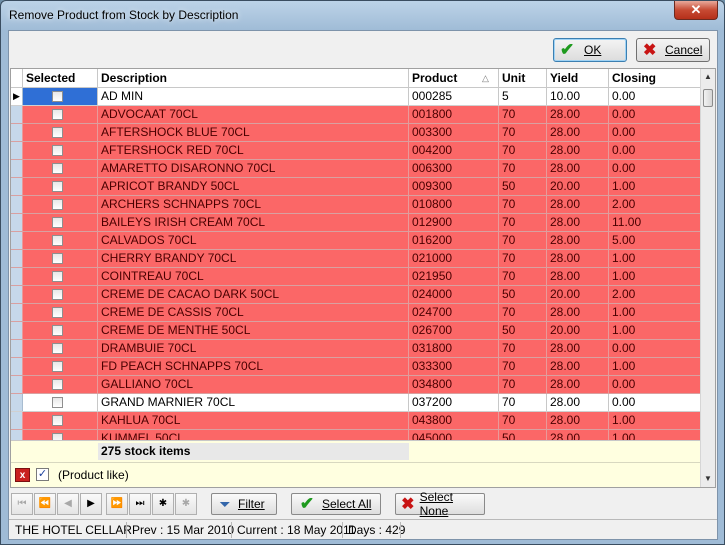  I want to click on row-closing: 2.00, so click(655, 294).